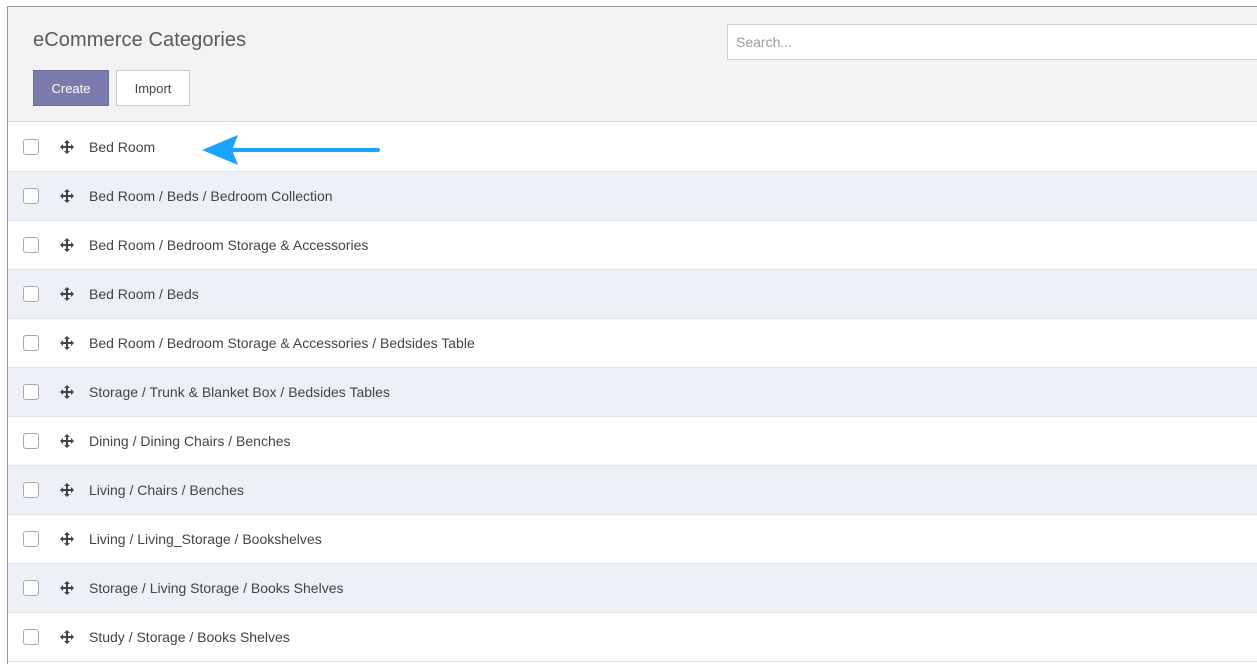 This screenshot has height=664, width=1257. I want to click on row-label: Living / Living_Storage / Bookshelves, so click(205, 539).